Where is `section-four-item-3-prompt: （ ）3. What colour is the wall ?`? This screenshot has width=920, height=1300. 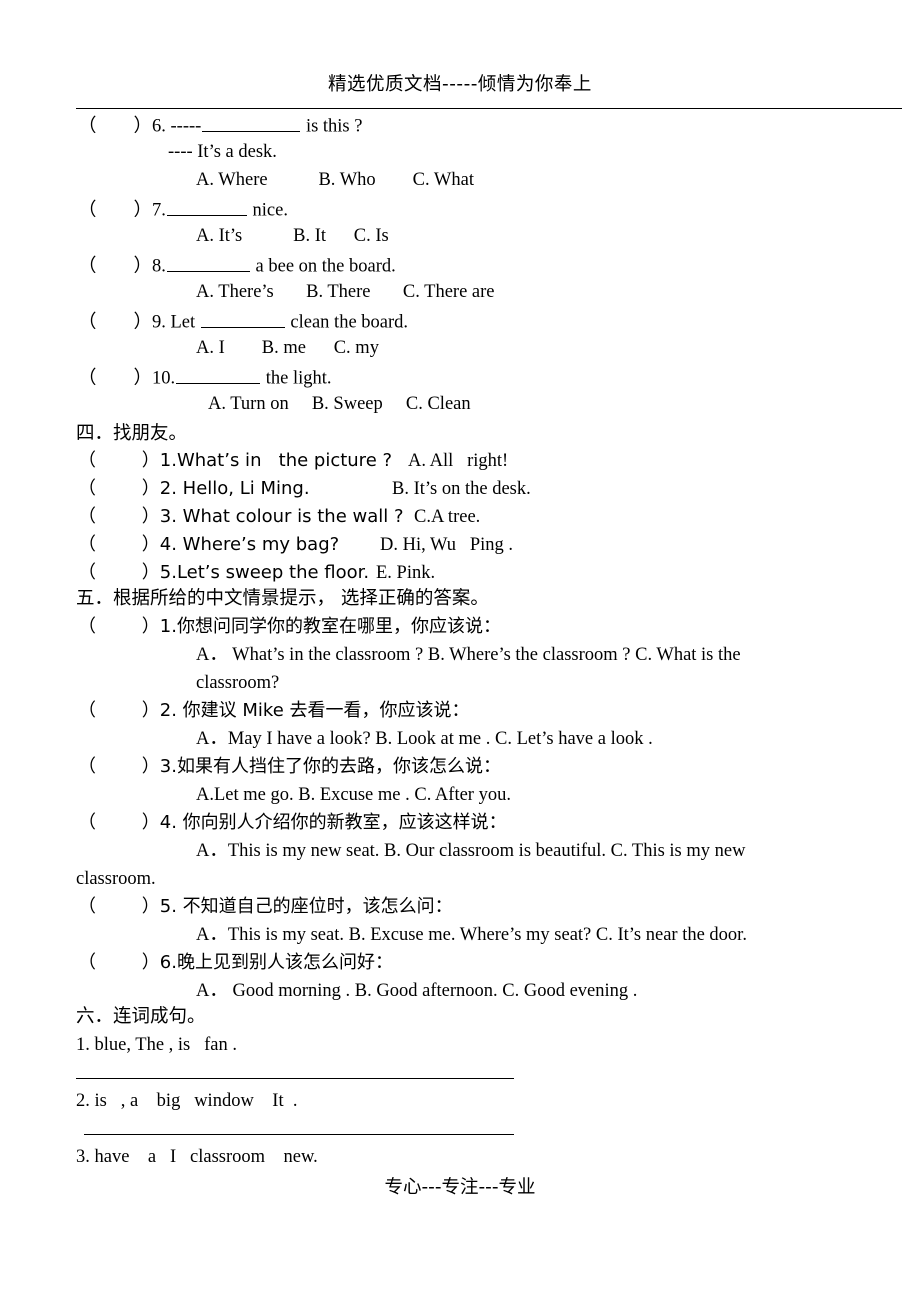
section-four-item-3-prompt: （ ）3. What colour is the wall ? is located at coordinates (241, 517).